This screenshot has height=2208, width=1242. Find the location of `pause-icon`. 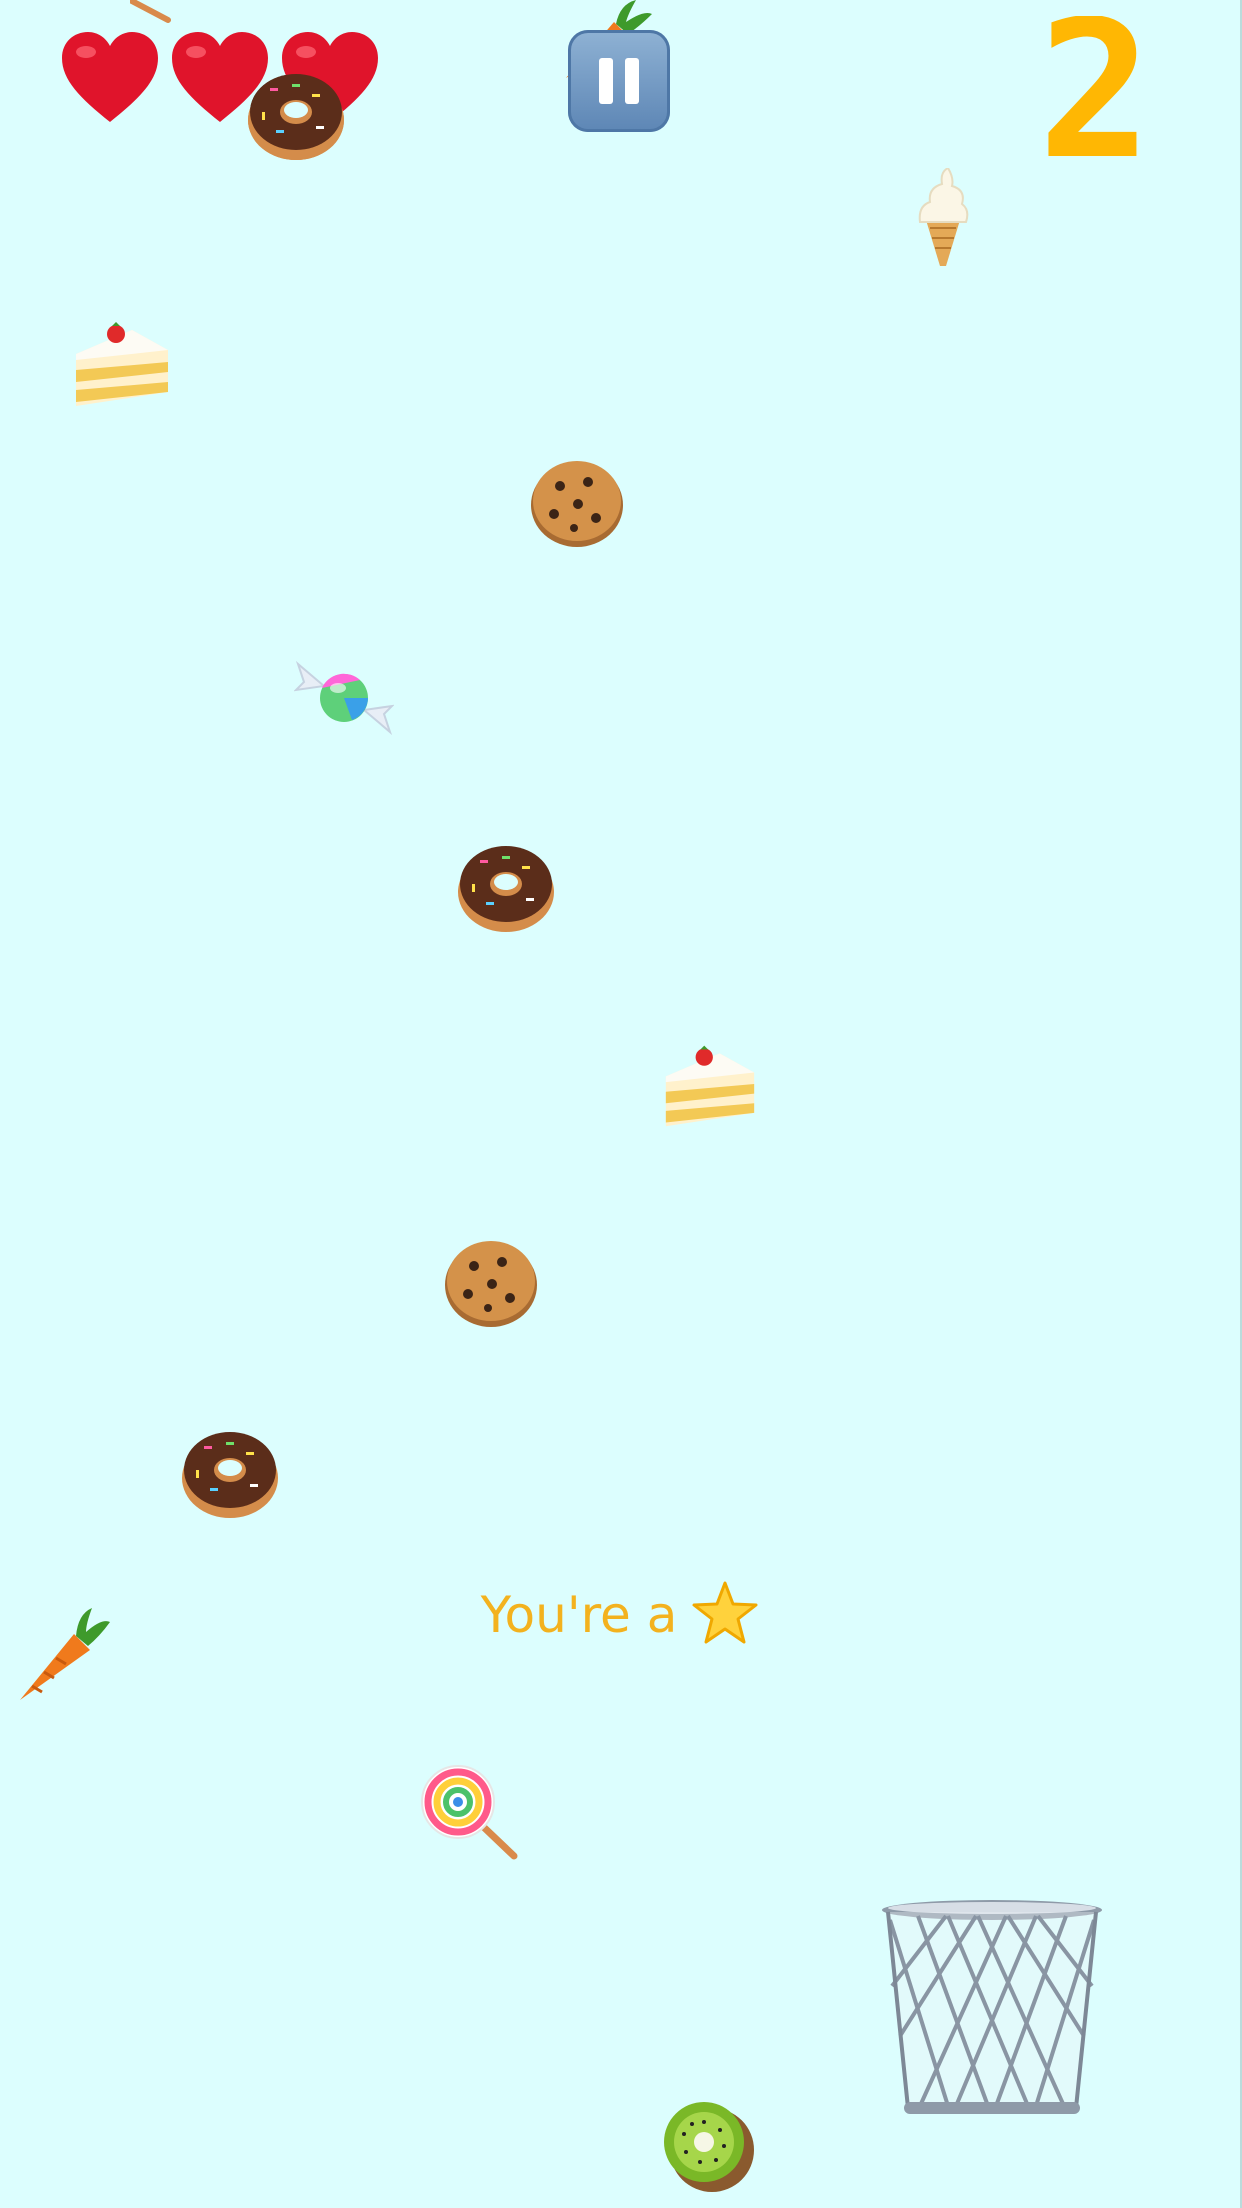

pause-icon is located at coordinates (606, 81).